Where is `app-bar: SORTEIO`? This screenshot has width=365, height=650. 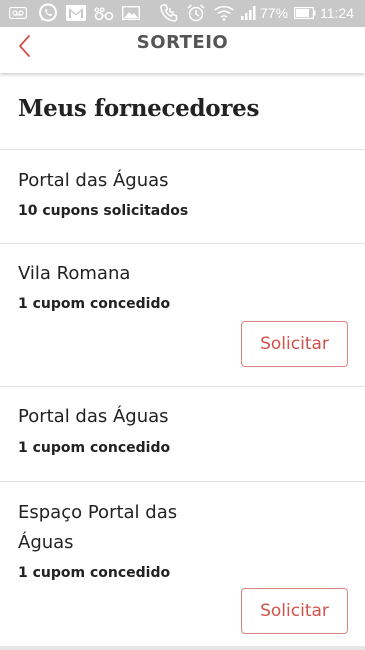 app-bar: SORTEIO is located at coordinates (182, 50).